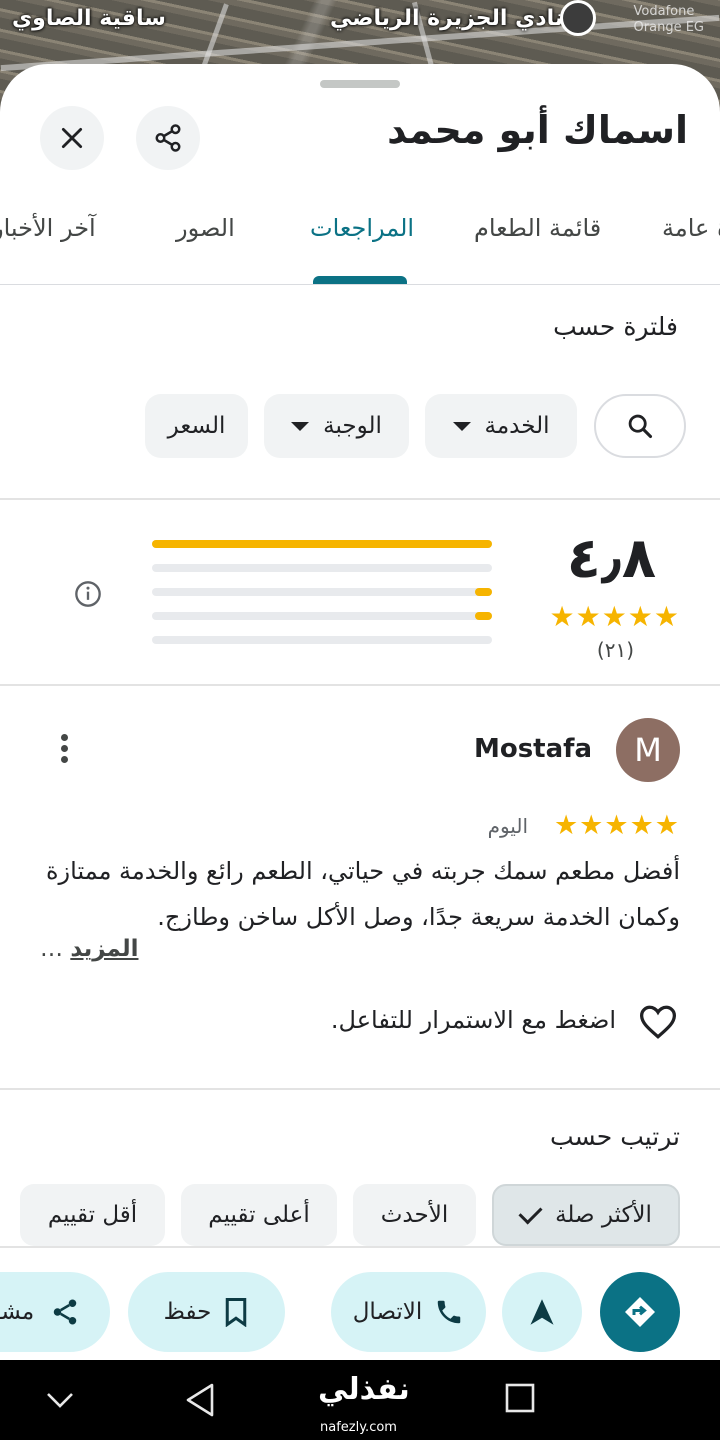 The width and height of the screenshot is (720, 1440). I want to click on react-prompt: اضغط مع الاستمرار للتفاعل., so click(473, 1020).